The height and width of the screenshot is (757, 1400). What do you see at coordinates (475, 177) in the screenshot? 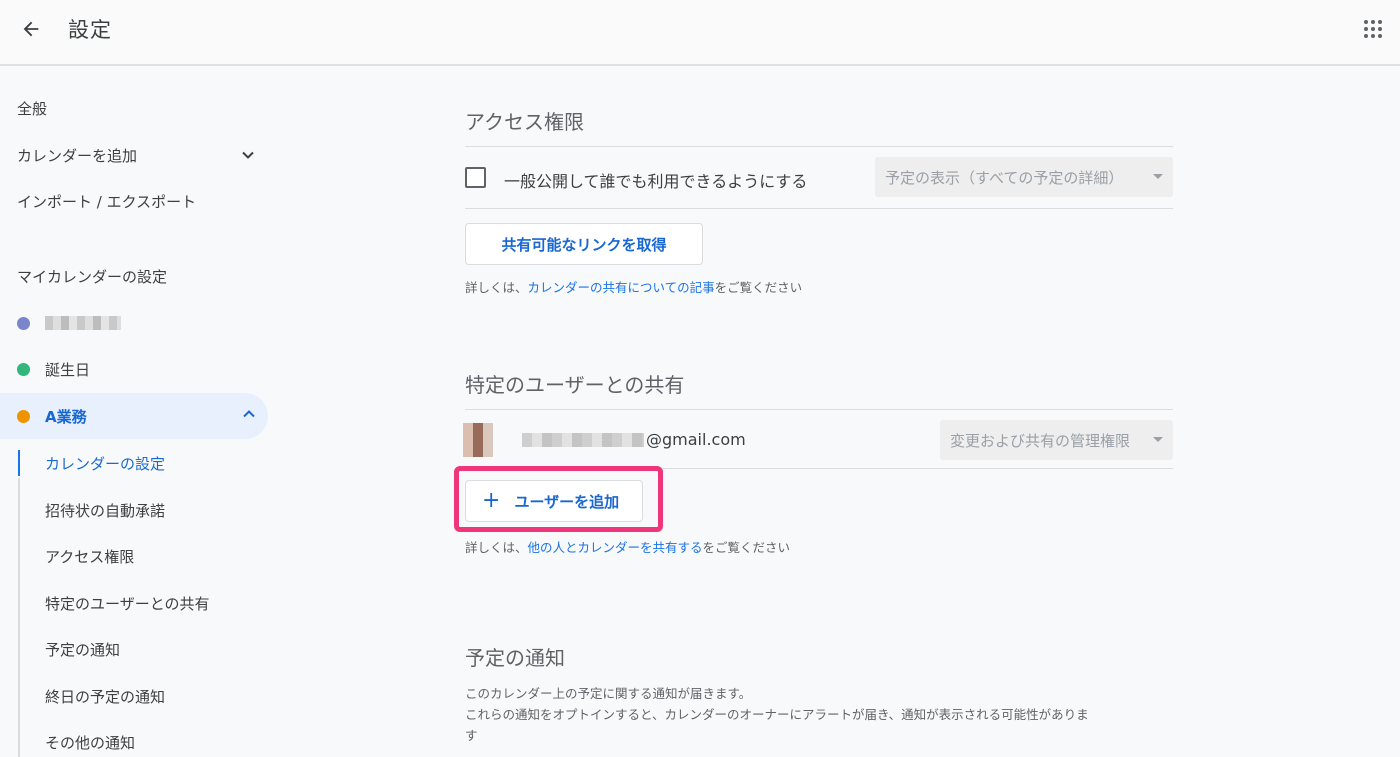
I see `public-checkbox` at bounding box center [475, 177].